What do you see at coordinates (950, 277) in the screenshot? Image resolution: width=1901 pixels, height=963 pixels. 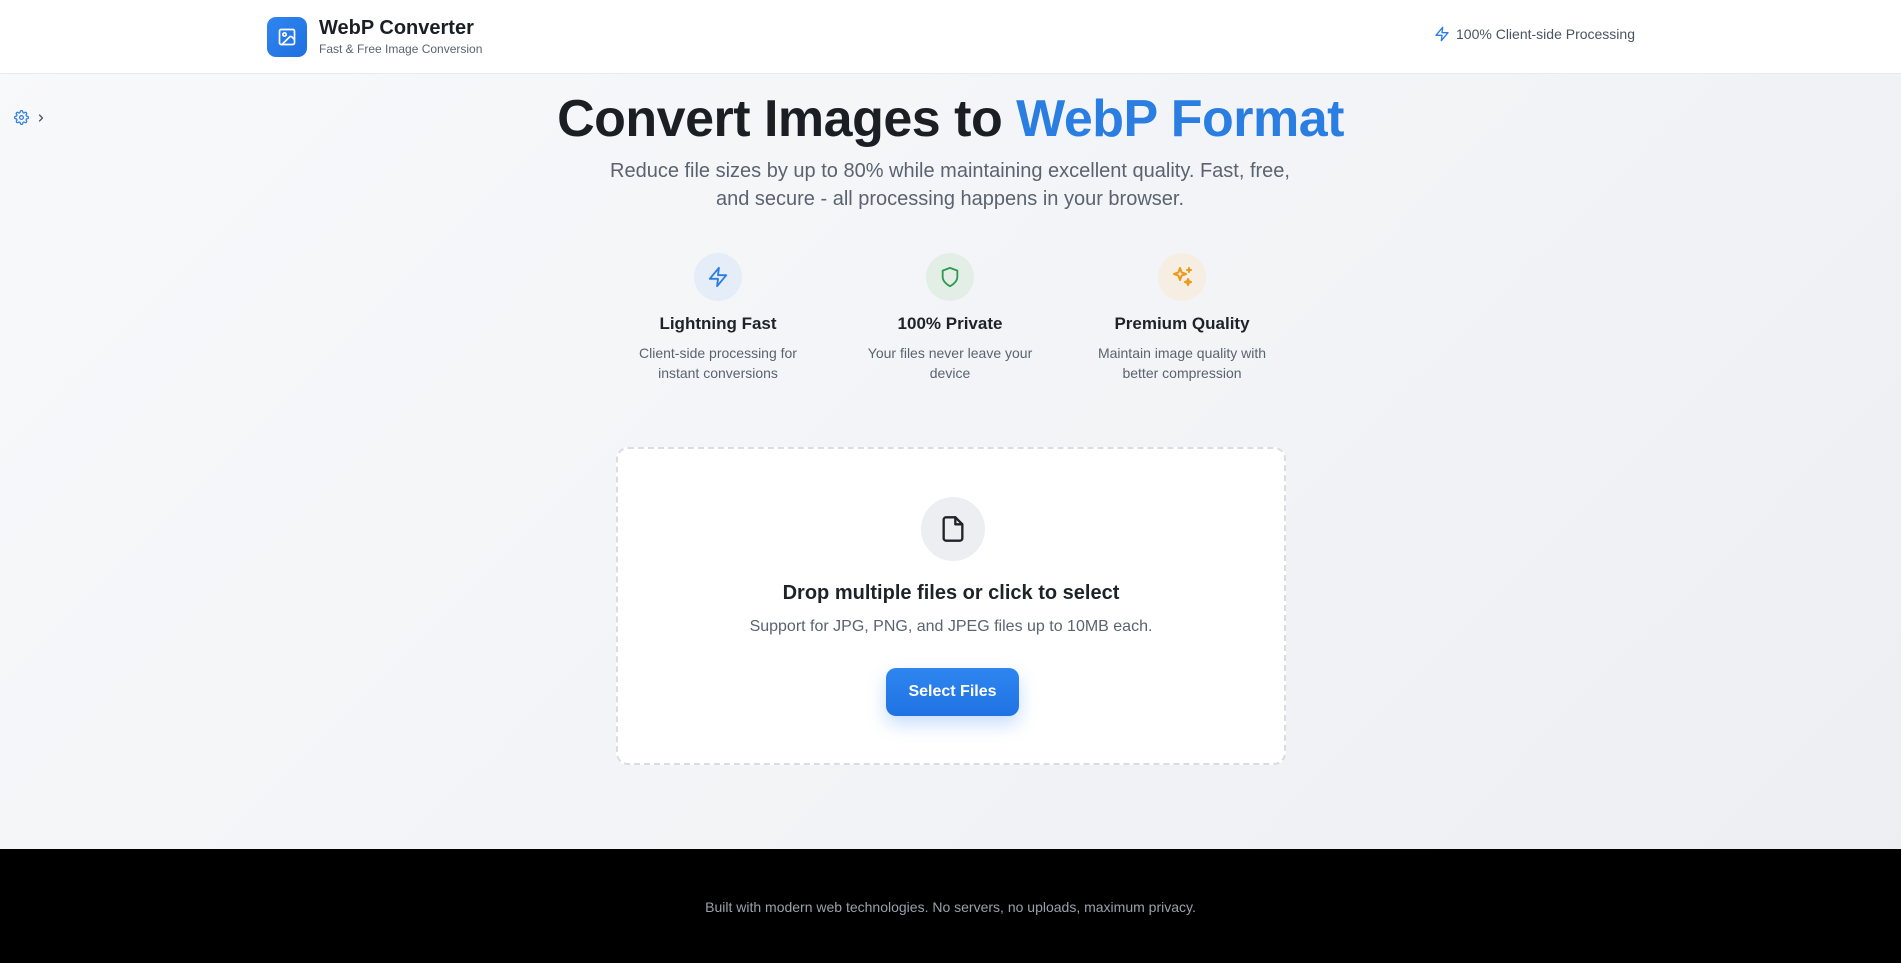 I see `shield-icon` at bounding box center [950, 277].